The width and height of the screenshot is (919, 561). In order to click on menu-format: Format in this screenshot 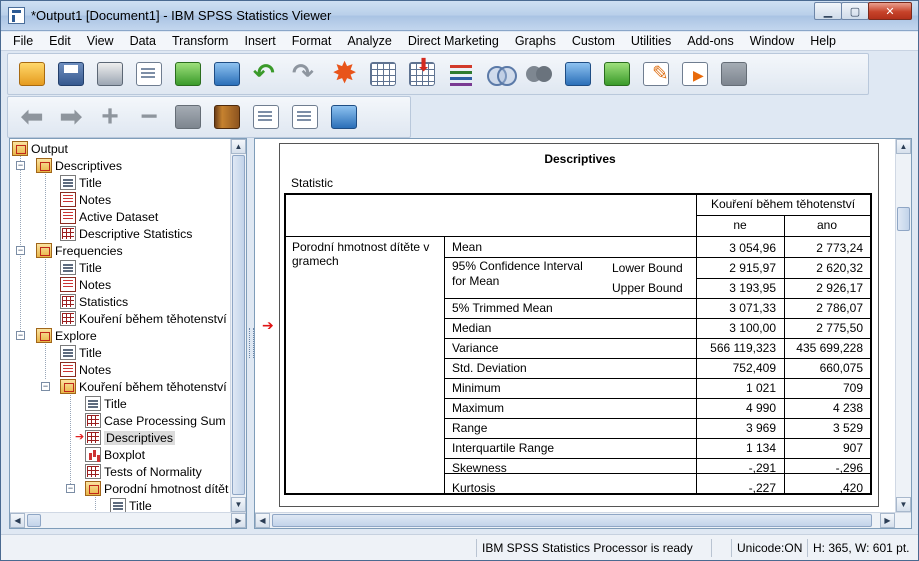, I will do `click(312, 41)`.